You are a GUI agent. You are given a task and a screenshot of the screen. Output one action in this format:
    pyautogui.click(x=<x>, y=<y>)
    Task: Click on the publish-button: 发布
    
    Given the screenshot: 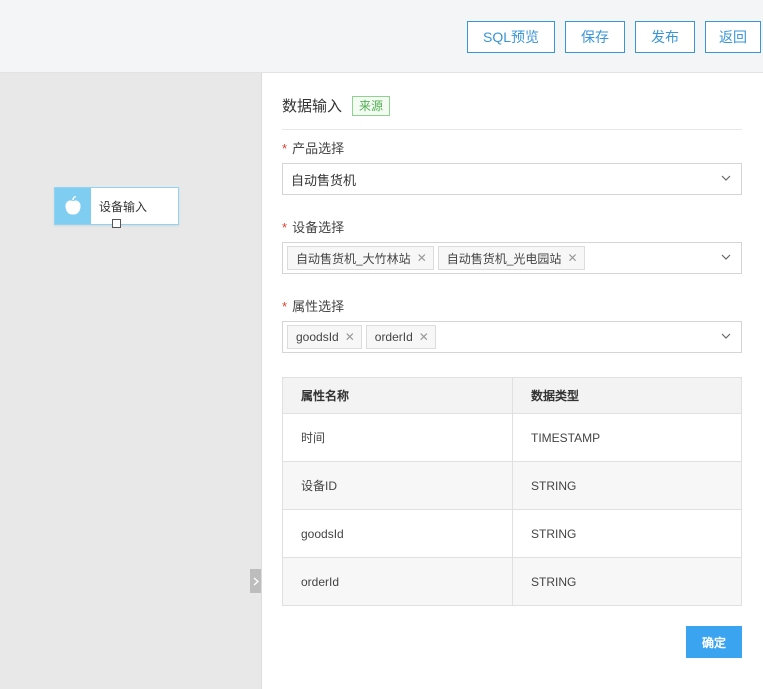 What is the action you would take?
    pyautogui.click(x=665, y=37)
    